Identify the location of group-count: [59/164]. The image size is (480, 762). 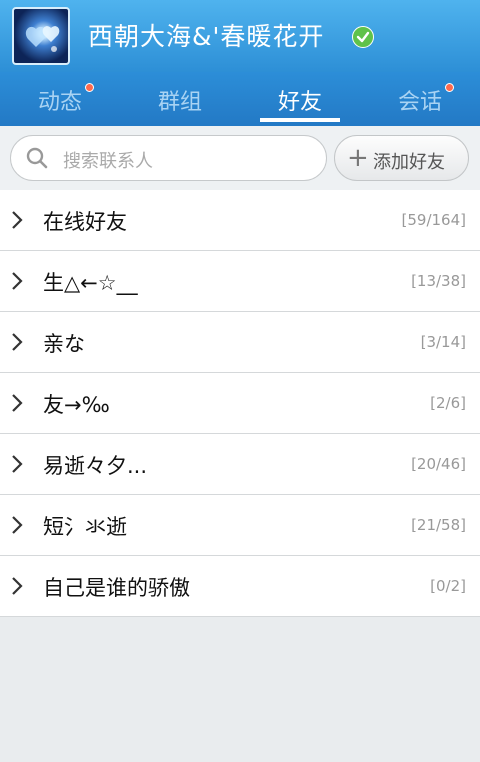
(433, 220).